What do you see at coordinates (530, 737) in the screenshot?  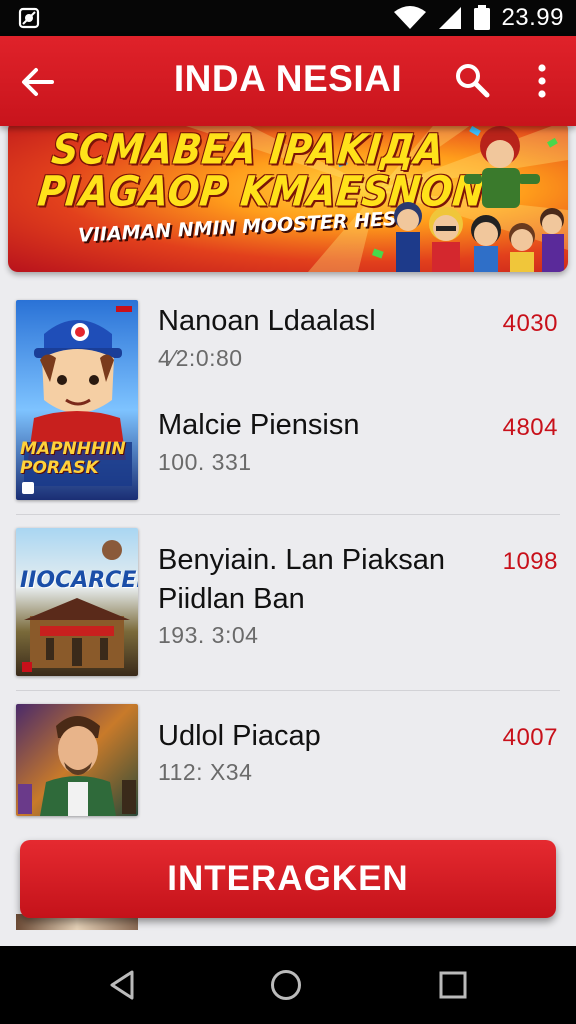 I see `item-count: 4007` at bounding box center [530, 737].